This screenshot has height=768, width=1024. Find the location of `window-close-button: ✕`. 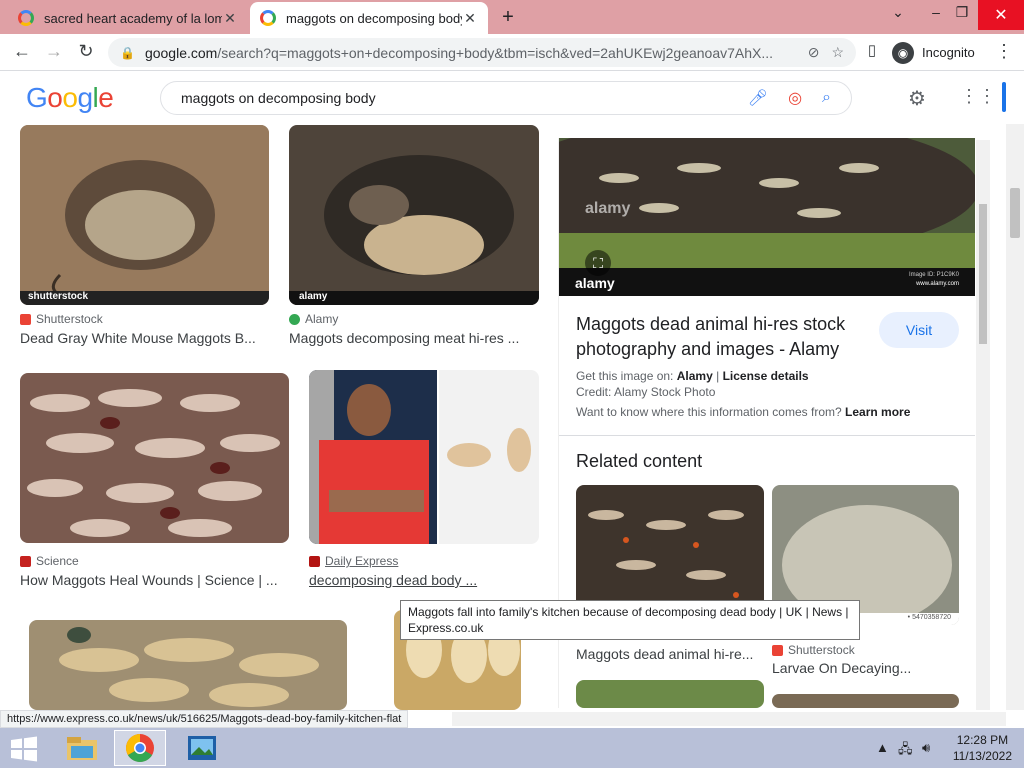

window-close-button: ✕ is located at coordinates (1001, 15).